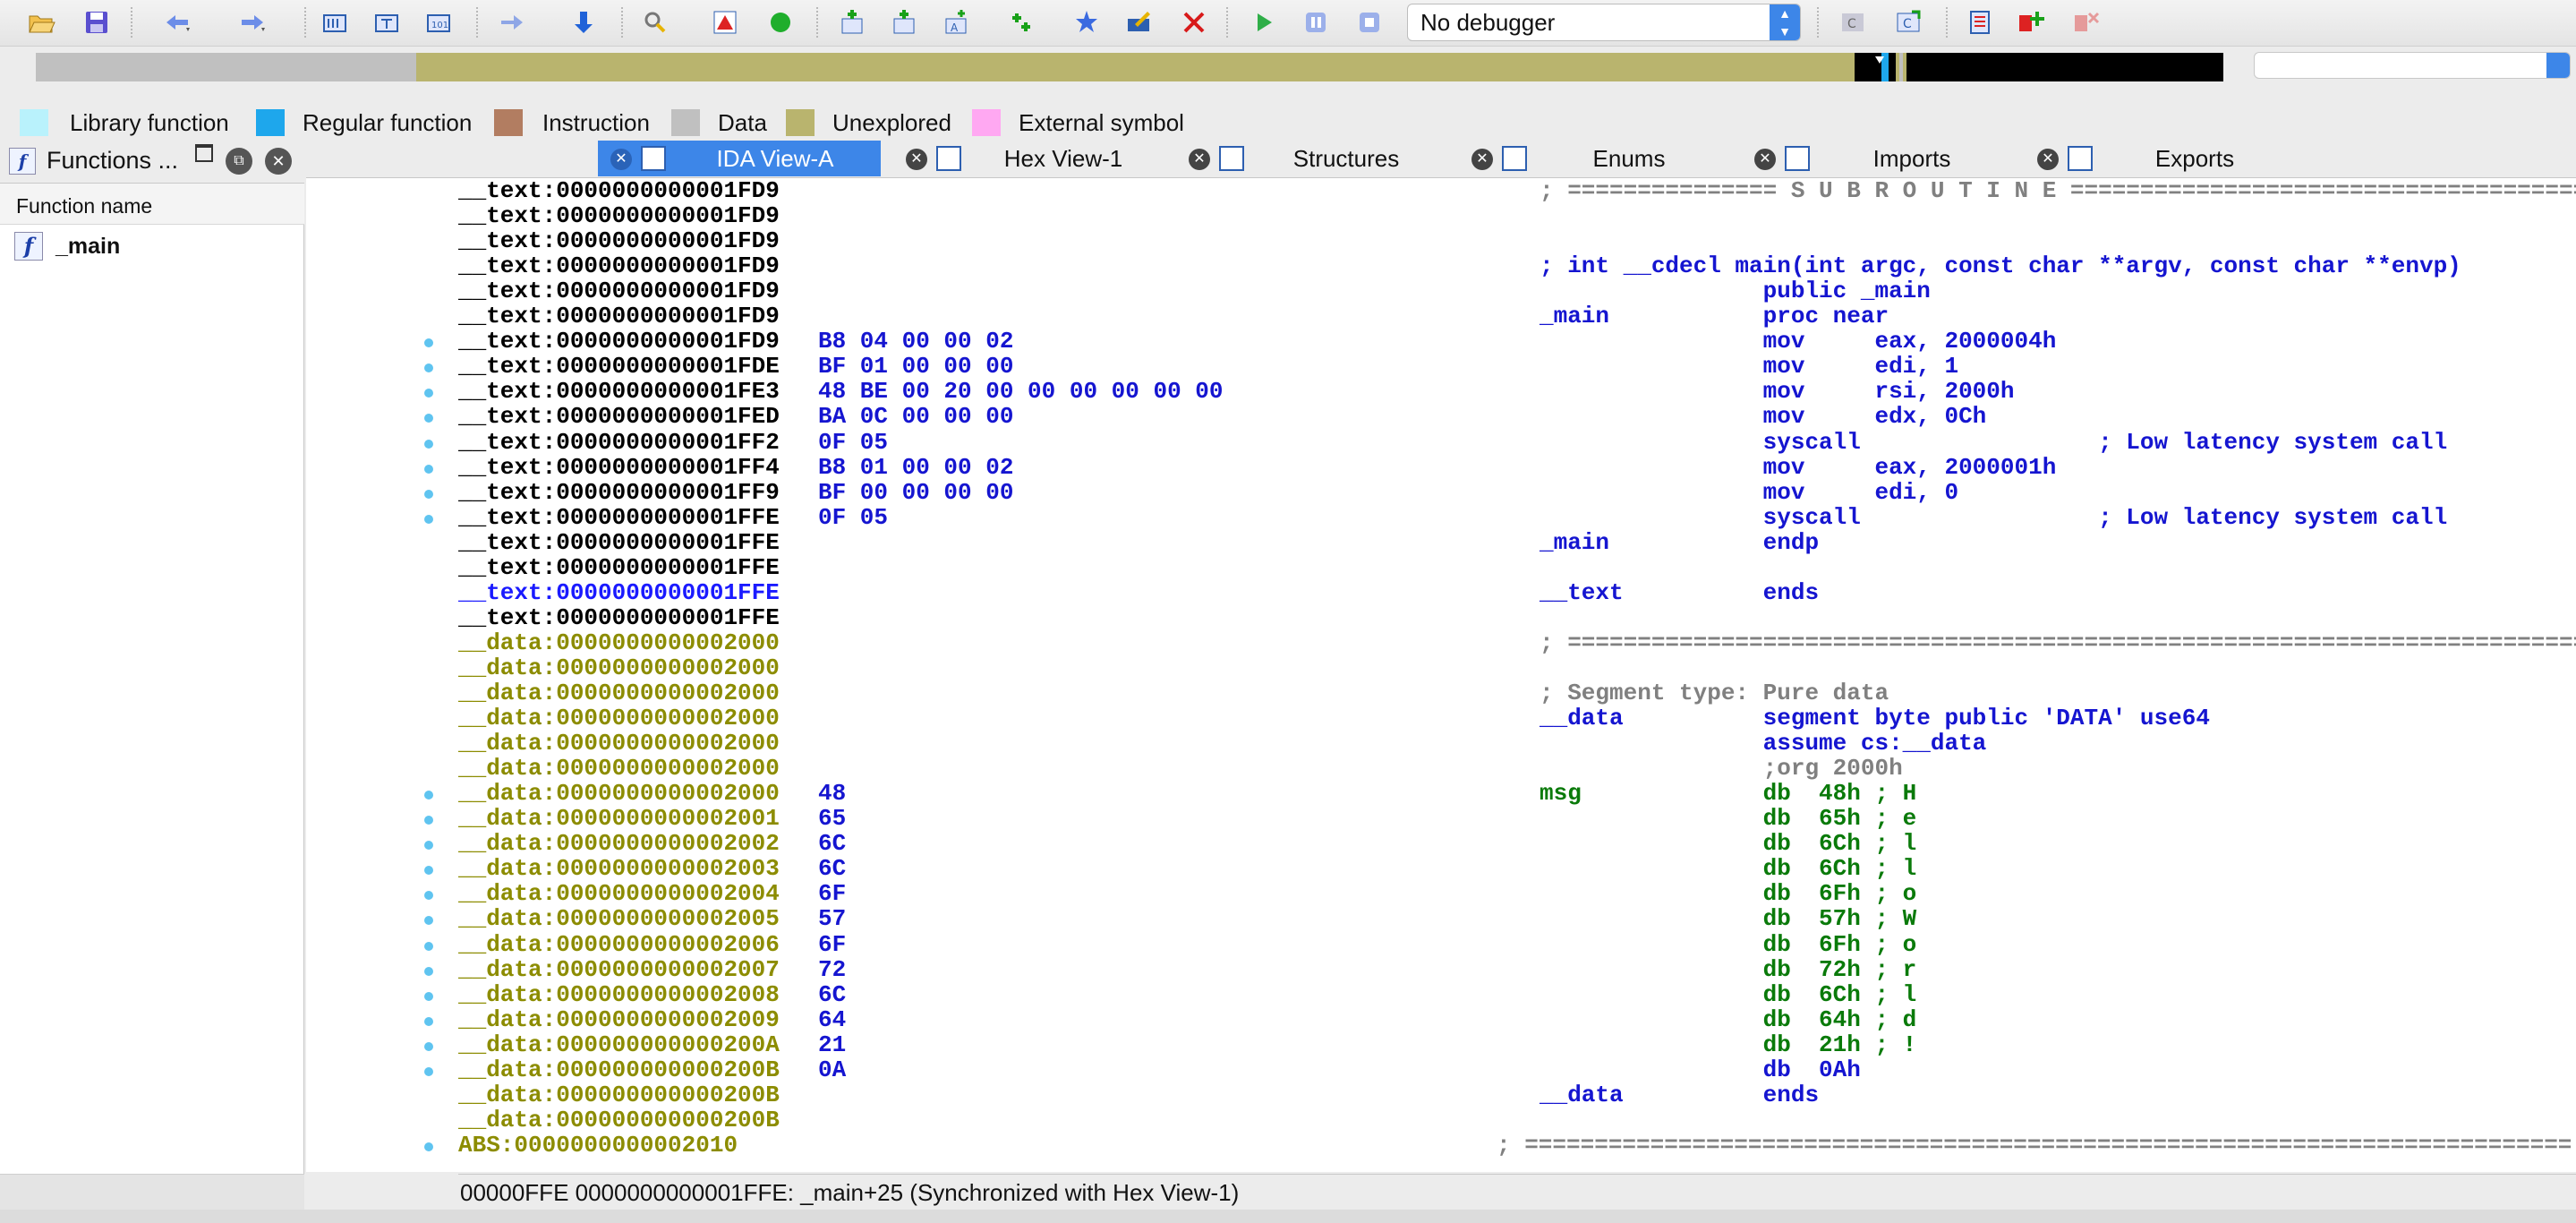 The image size is (2576, 1223). I want to click on delete-icon, so click(1194, 22).